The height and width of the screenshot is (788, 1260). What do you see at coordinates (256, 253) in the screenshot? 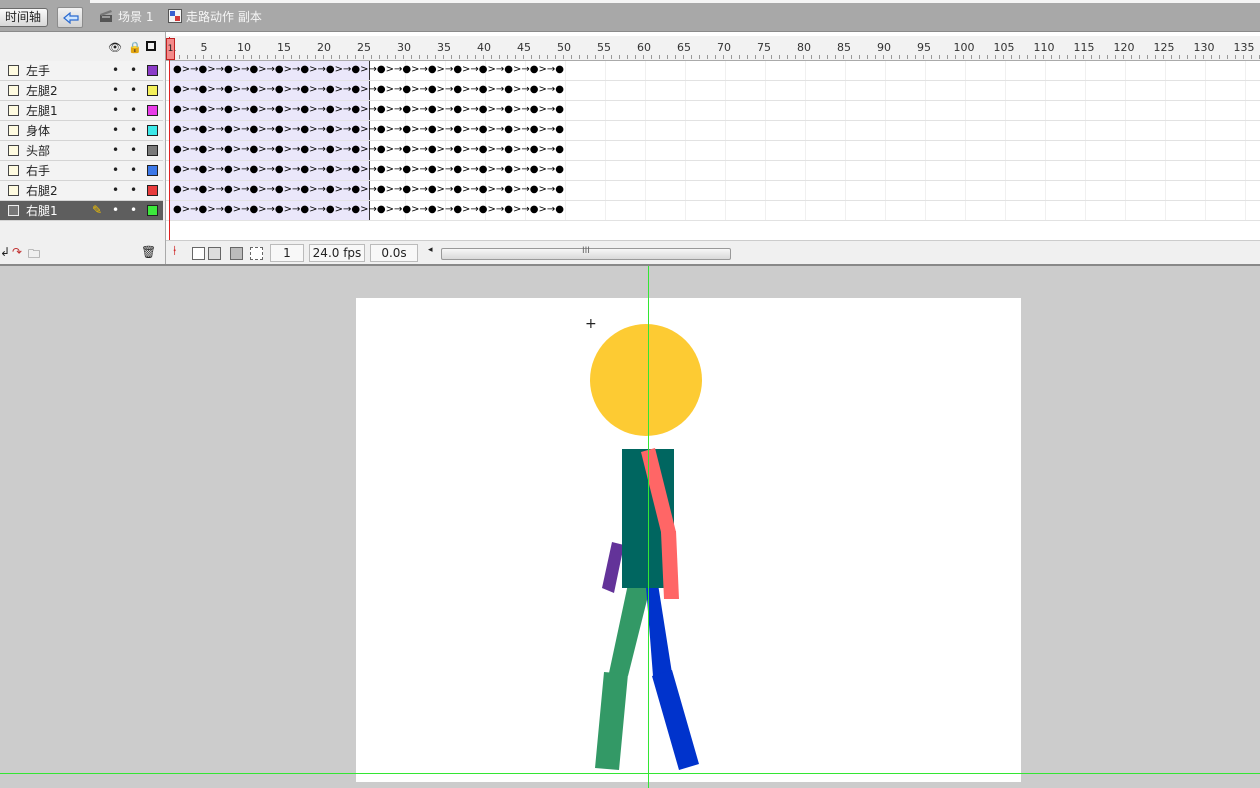
I see `modify-onion-markers-icon` at bounding box center [256, 253].